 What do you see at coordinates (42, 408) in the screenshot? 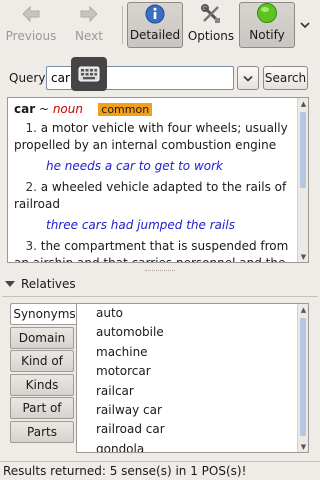
I see `tab-part-of: Part of` at bounding box center [42, 408].